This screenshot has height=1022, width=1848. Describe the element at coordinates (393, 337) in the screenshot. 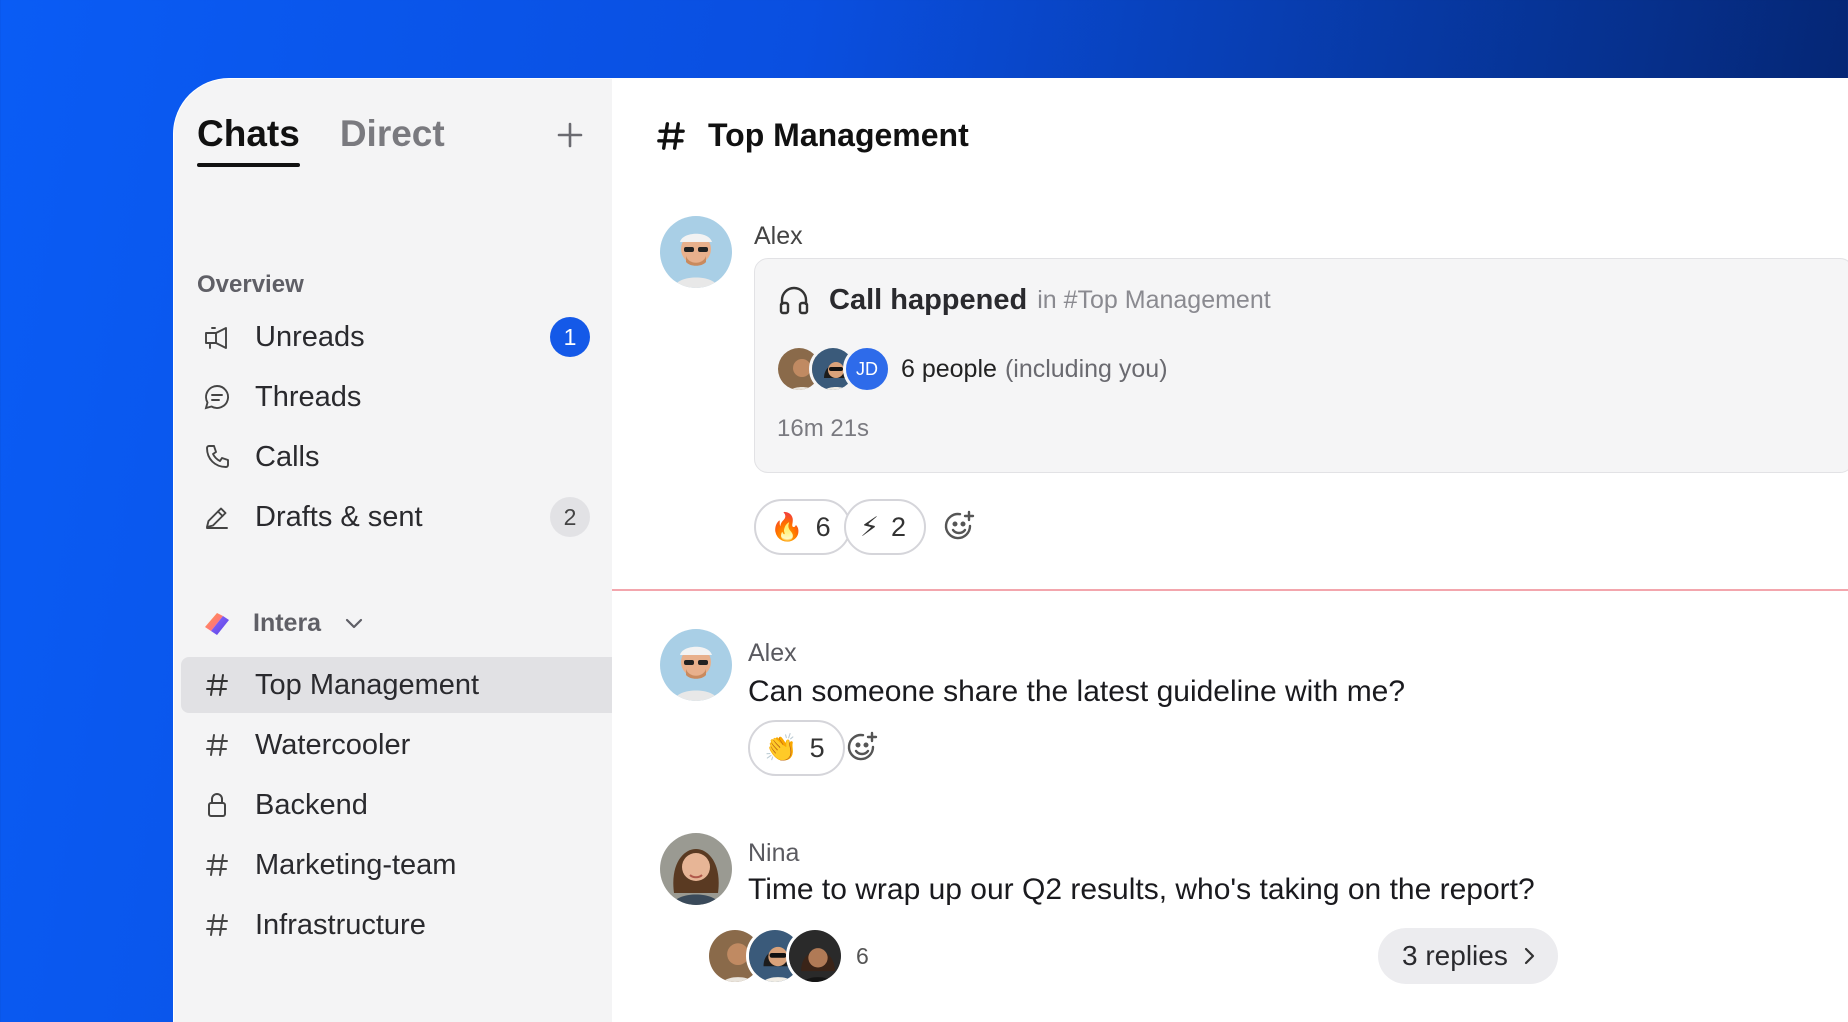

I see `sidebar-item-unreads: Unreads 1` at that location.